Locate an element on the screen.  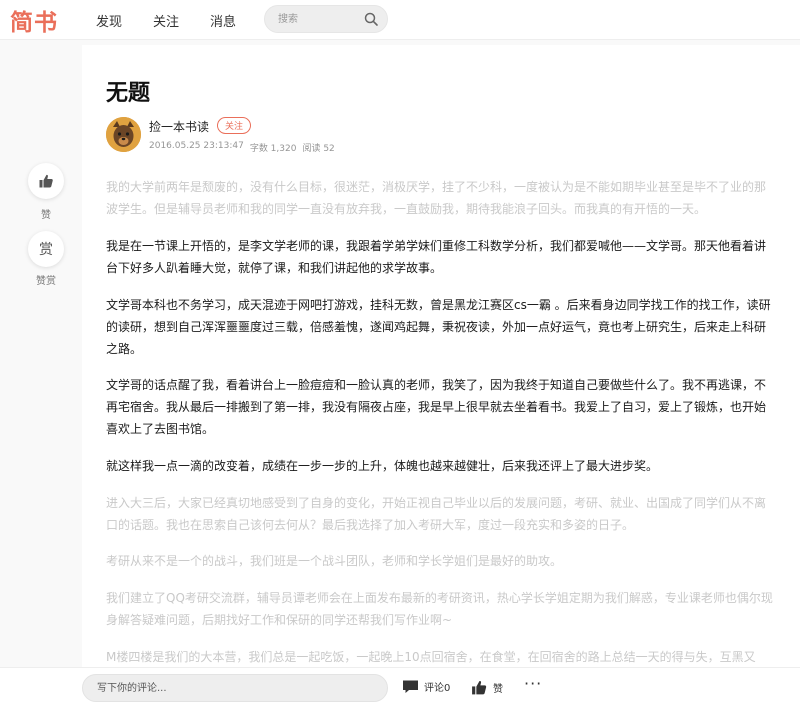
article-meta: 2016.05.25 23:13:47 字数 1,320 阅读 52 is located at coordinates (242, 147).